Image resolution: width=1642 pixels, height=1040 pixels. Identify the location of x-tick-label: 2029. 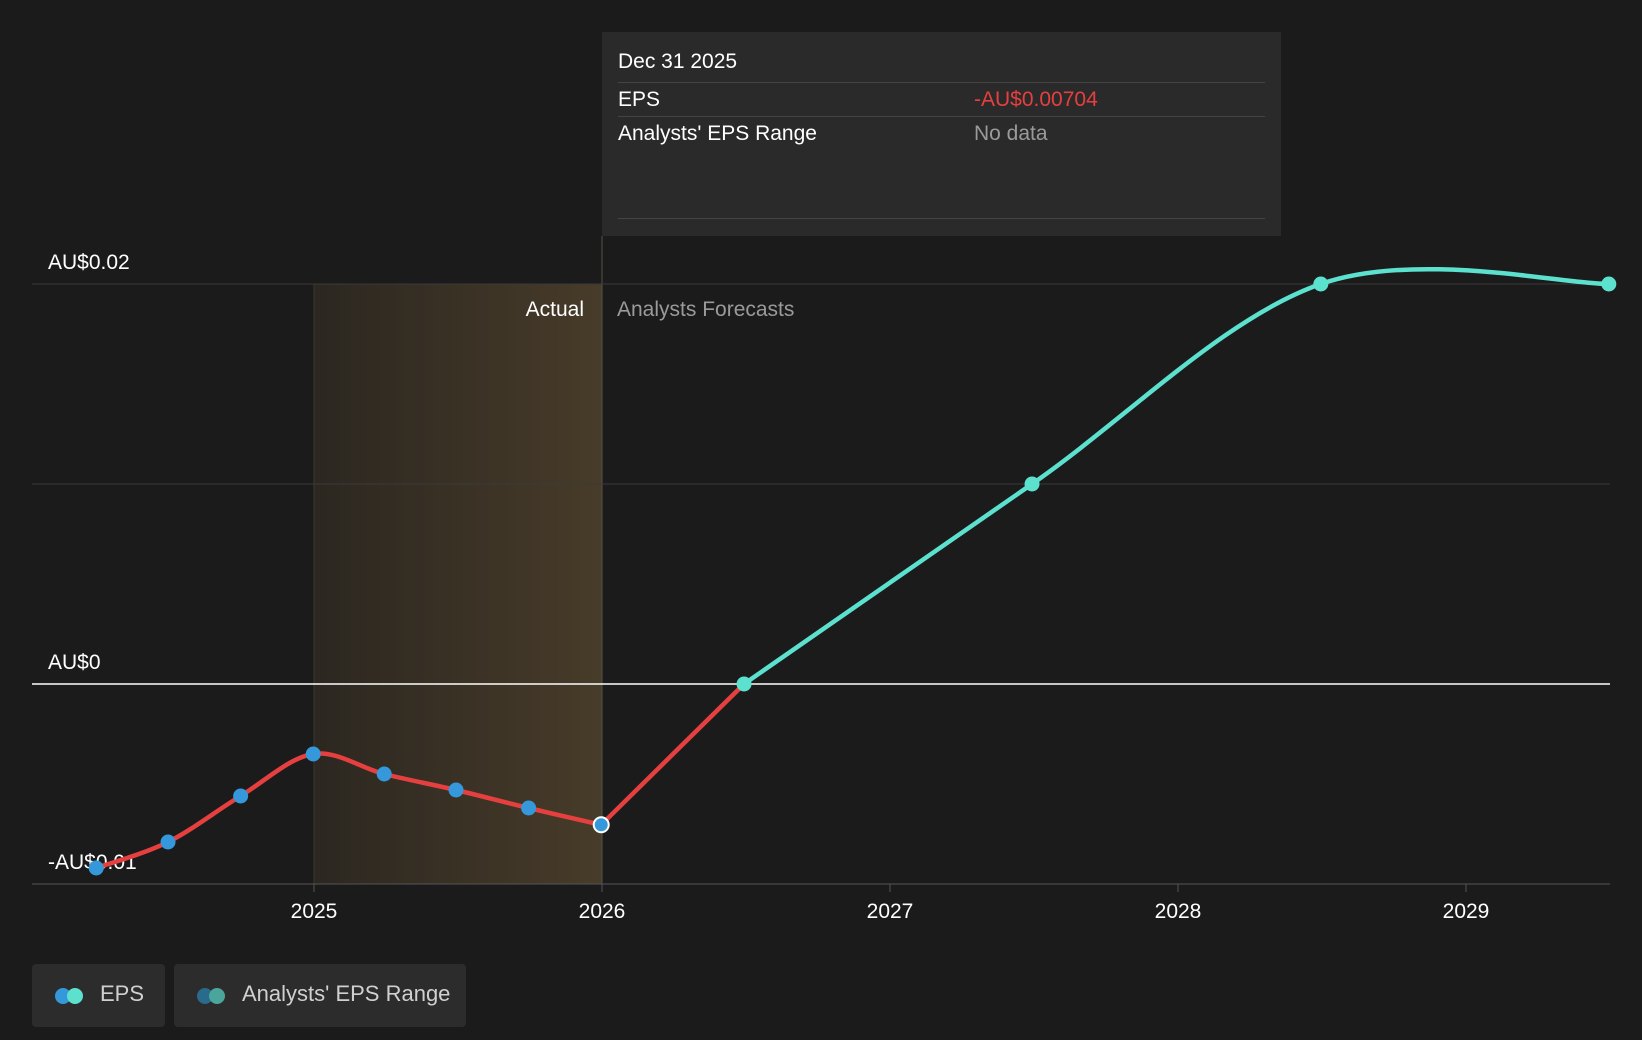
(1466, 911).